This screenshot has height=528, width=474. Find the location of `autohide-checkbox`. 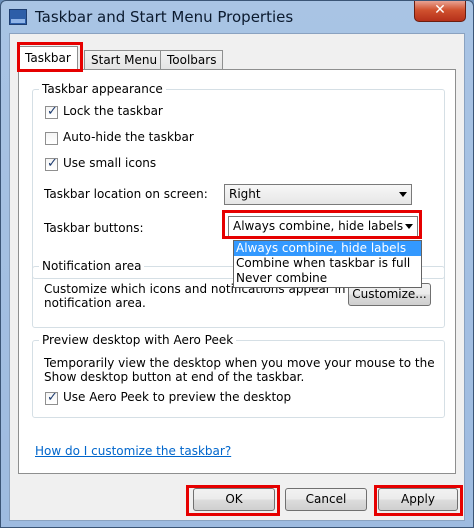

autohide-checkbox is located at coordinates (51, 138).